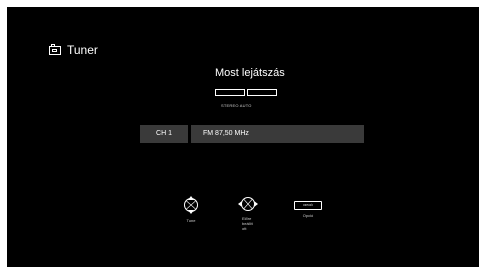  I want to click on preset-control: Előre beállított, so click(248, 213).